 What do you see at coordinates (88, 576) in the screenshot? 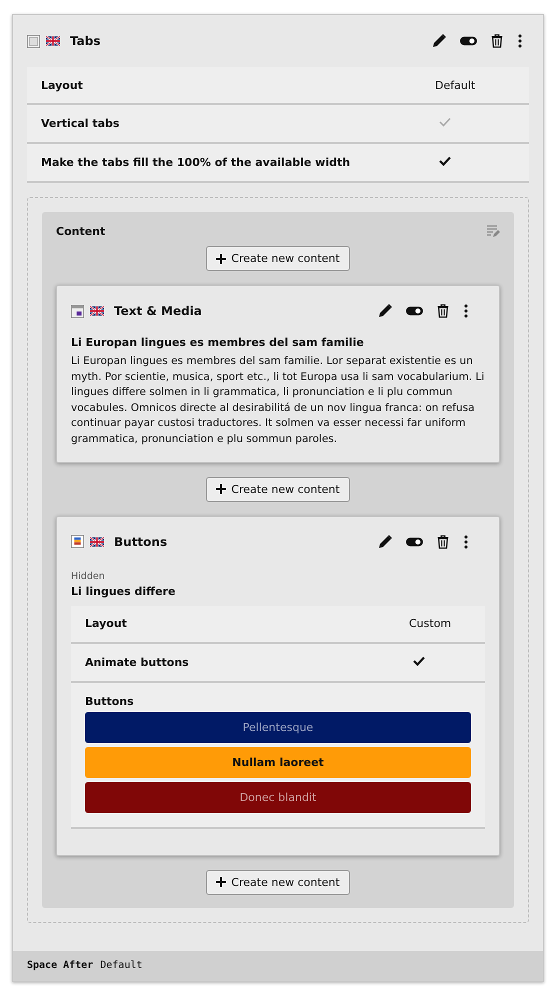
I see `status-label: Hidden` at bounding box center [88, 576].